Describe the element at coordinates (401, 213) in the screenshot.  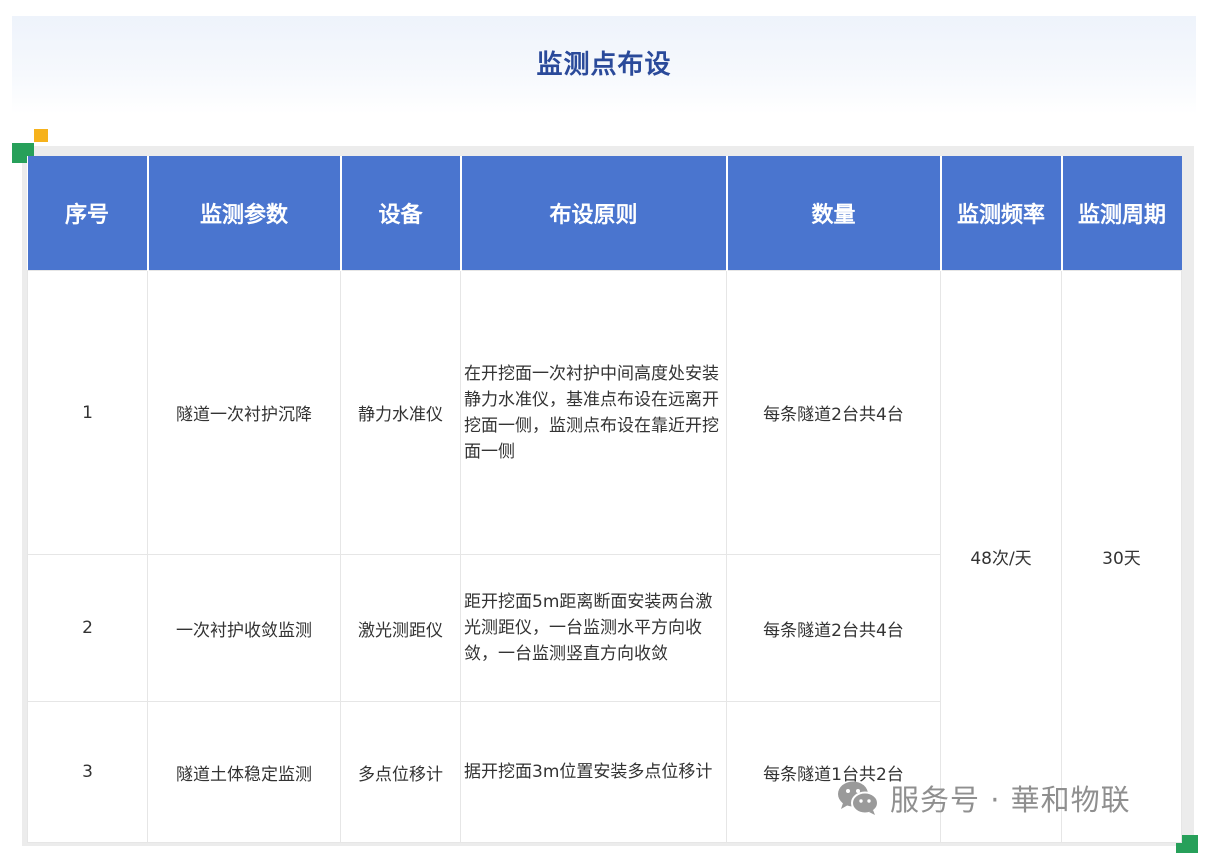
I see `header-device: 设备` at that location.